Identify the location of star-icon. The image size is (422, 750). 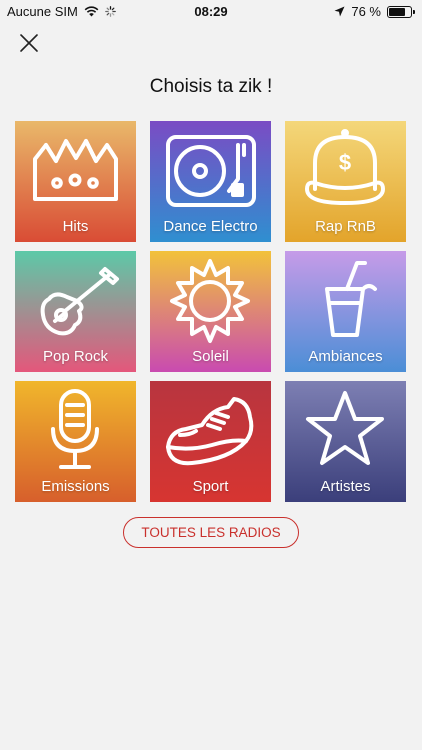
(345, 428).